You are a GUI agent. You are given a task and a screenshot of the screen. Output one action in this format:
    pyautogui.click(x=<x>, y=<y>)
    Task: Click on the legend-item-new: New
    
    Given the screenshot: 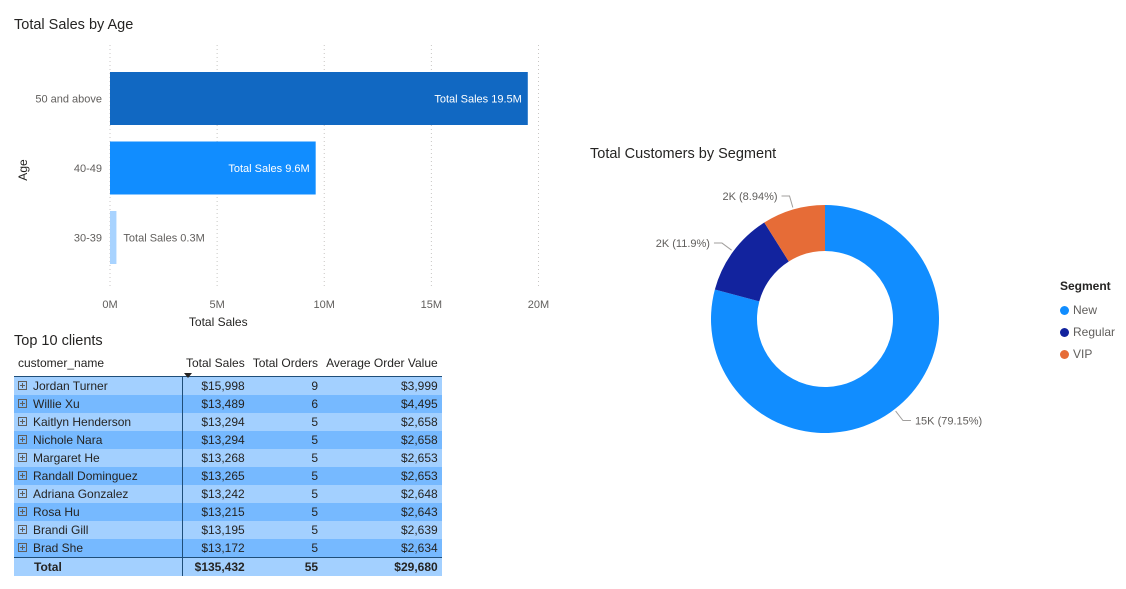 What is the action you would take?
    pyautogui.click(x=1087, y=310)
    